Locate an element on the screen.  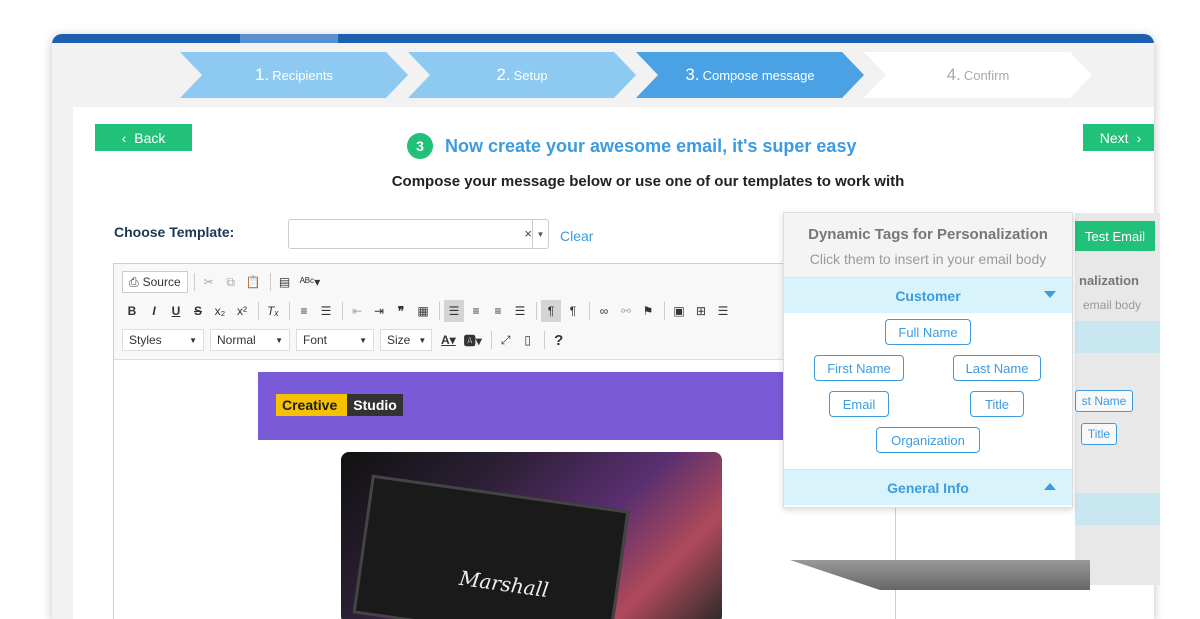
font-dropdown: Font ▼ is located at coordinates (335, 340).